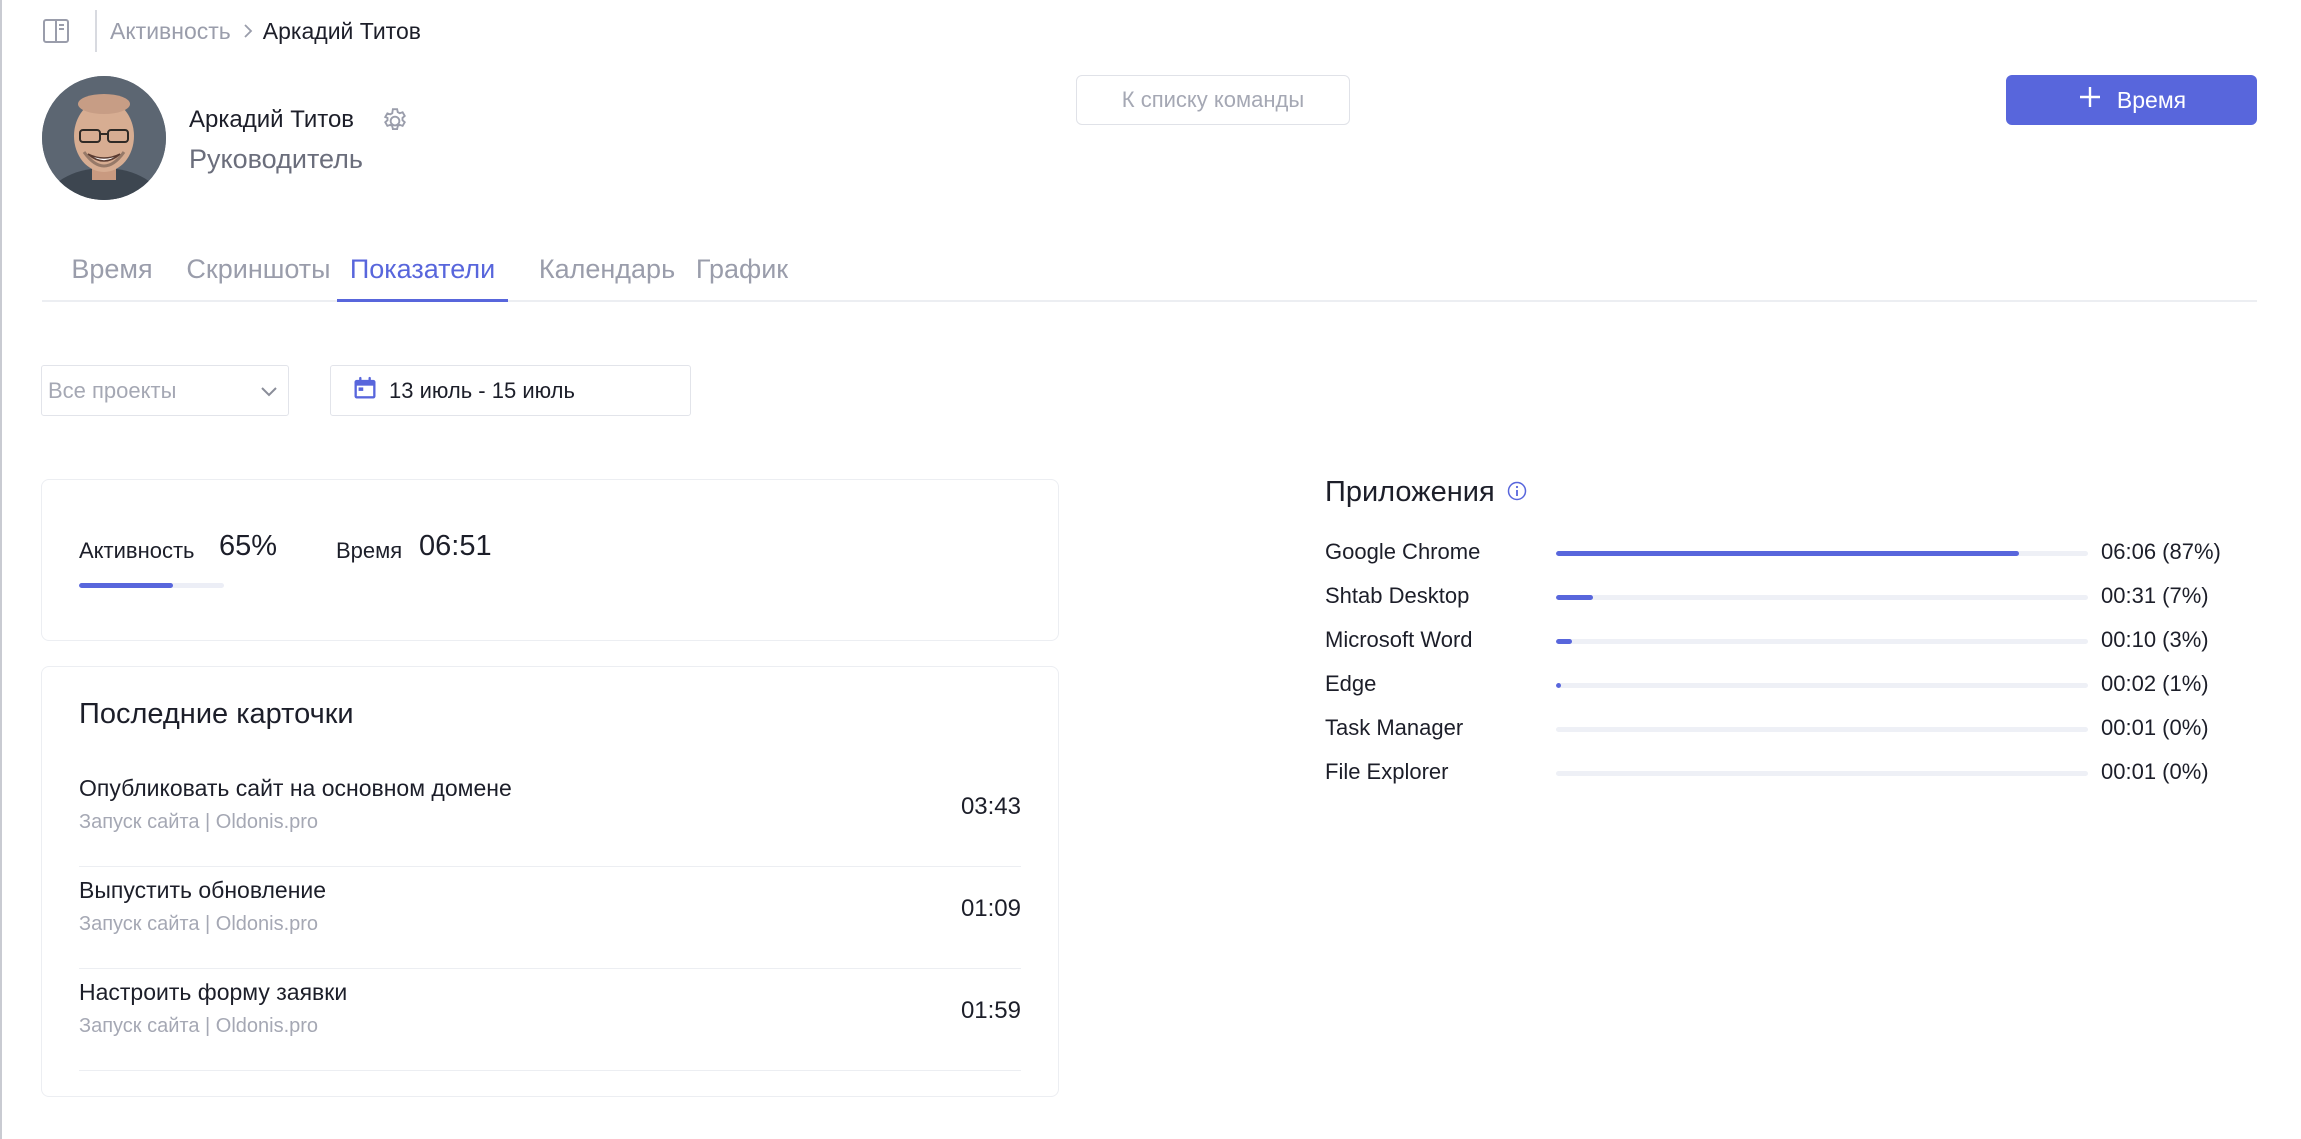 This screenshot has height=1139, width=2301. Describe the element at coordinates (104, 138) in the screenshot. I see `avatar` at that location.